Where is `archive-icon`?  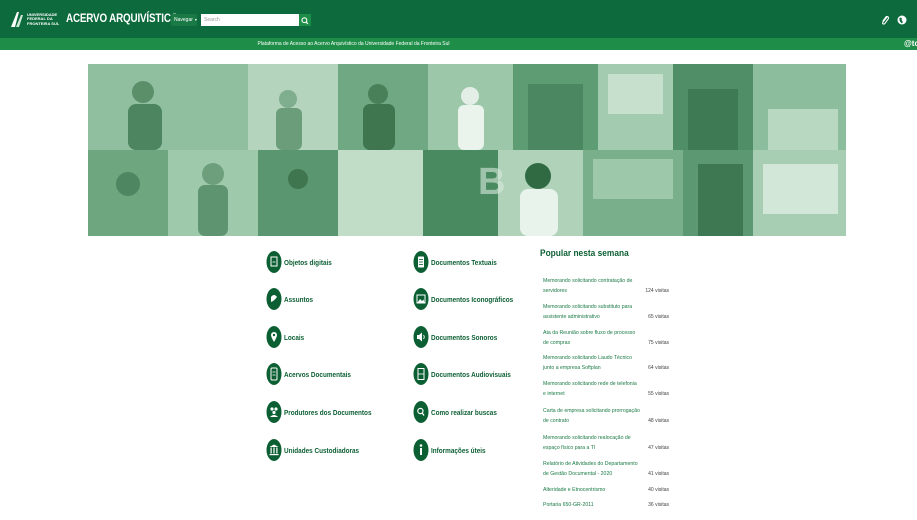
archive-icon is located at coordinates (274, 374).